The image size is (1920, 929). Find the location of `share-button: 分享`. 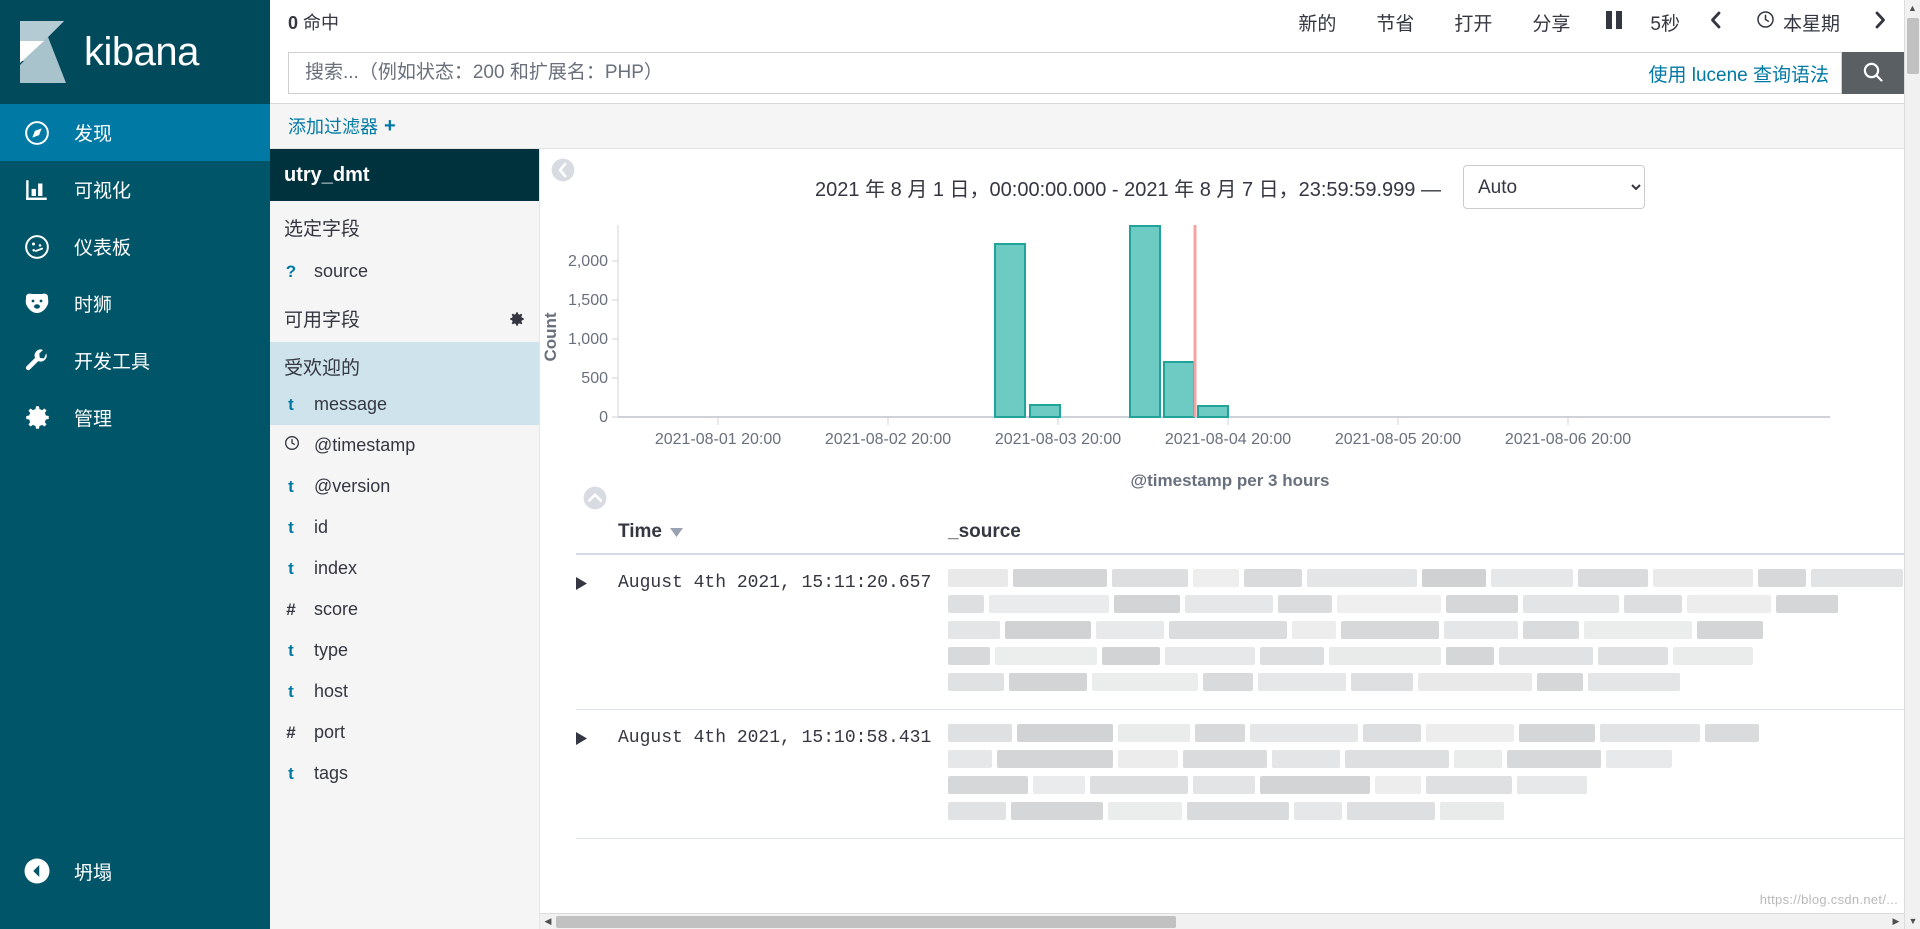

share-button: 分享 is located at coordinates (1551, 22).